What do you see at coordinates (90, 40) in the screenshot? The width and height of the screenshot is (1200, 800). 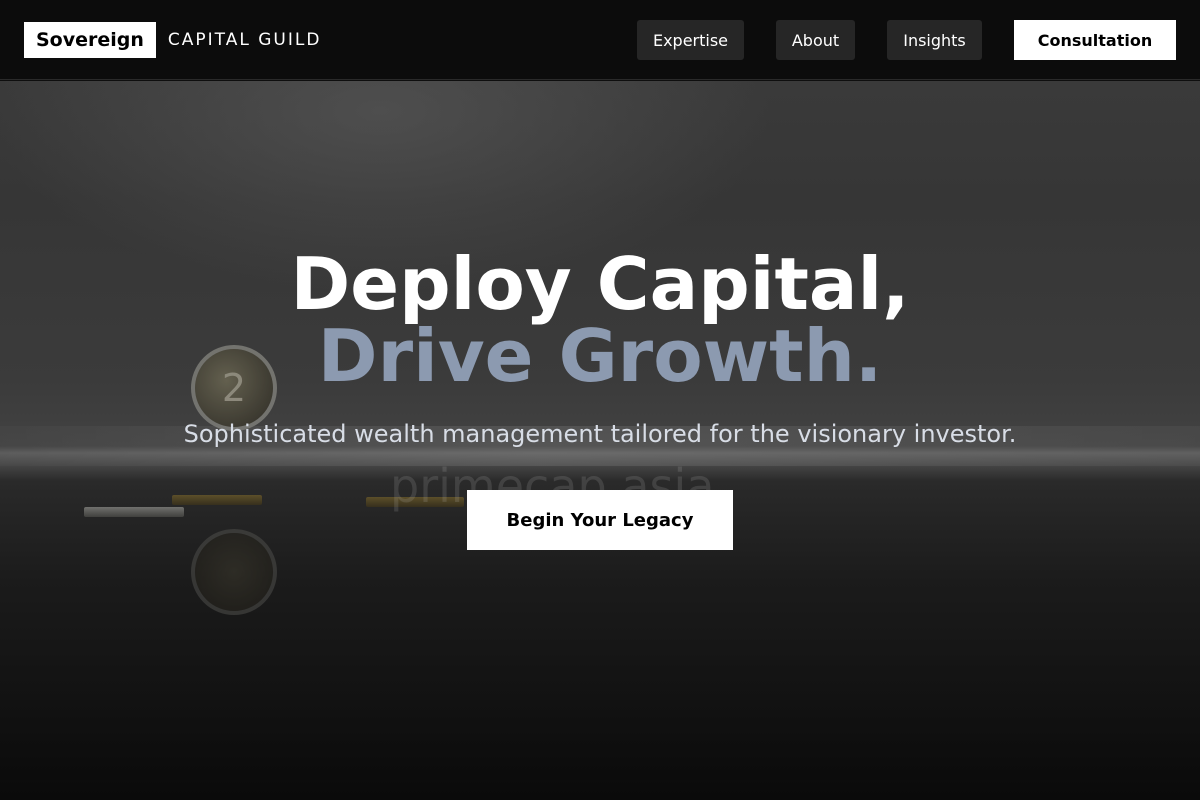 I see `brand-logo-box: Sovereign` at bounding box center [90, 40].